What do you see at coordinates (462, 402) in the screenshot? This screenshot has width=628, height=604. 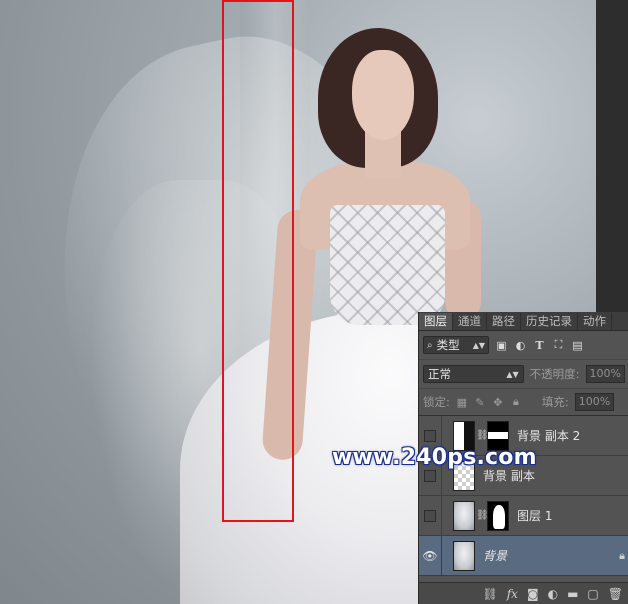 I see `lock-transparency-icon: ▦` at bounding box center [462, 402].